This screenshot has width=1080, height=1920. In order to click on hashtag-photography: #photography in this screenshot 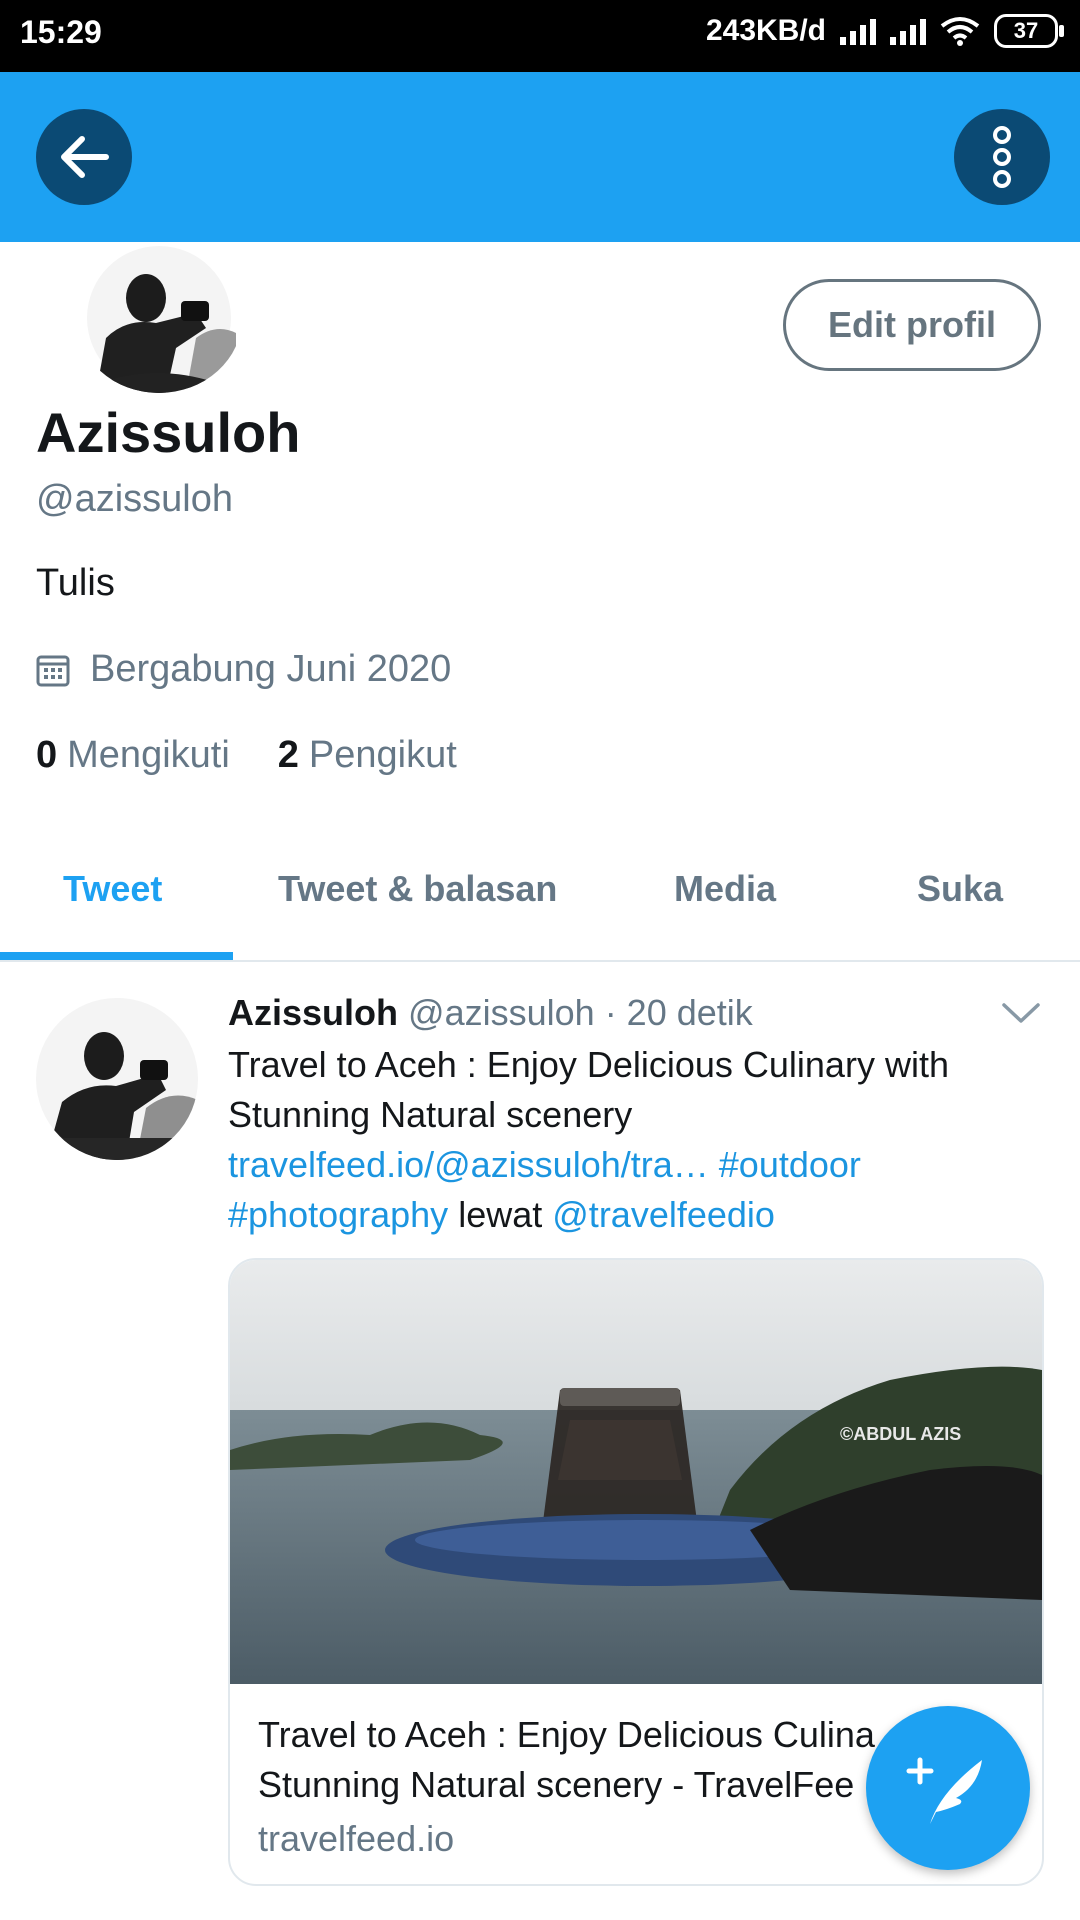, I will do `click(338, 1214)`.